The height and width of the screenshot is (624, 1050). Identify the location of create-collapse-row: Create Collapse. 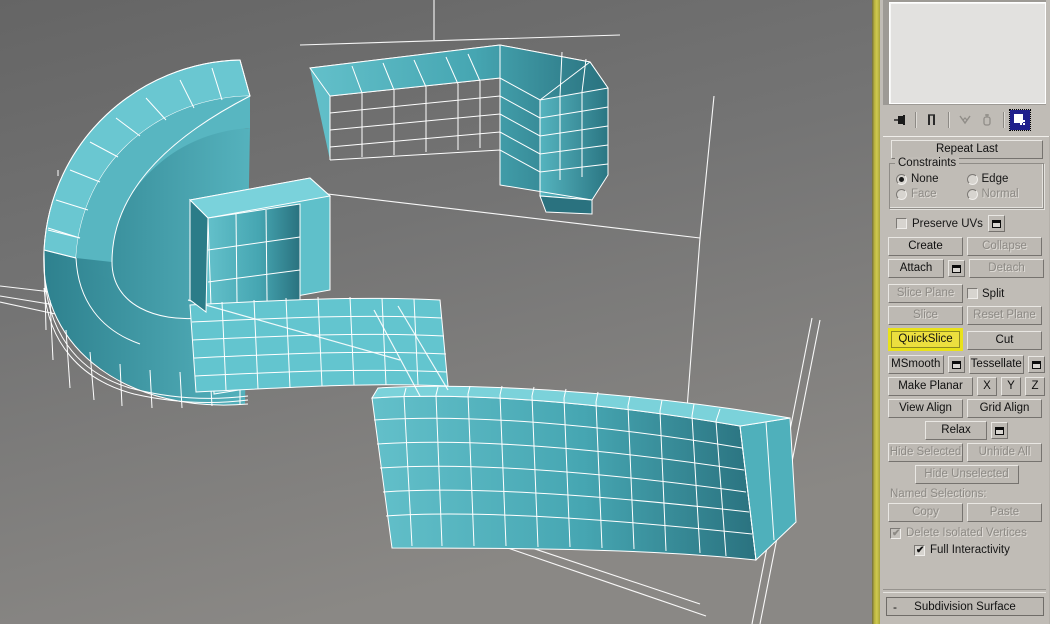
(966, 246).